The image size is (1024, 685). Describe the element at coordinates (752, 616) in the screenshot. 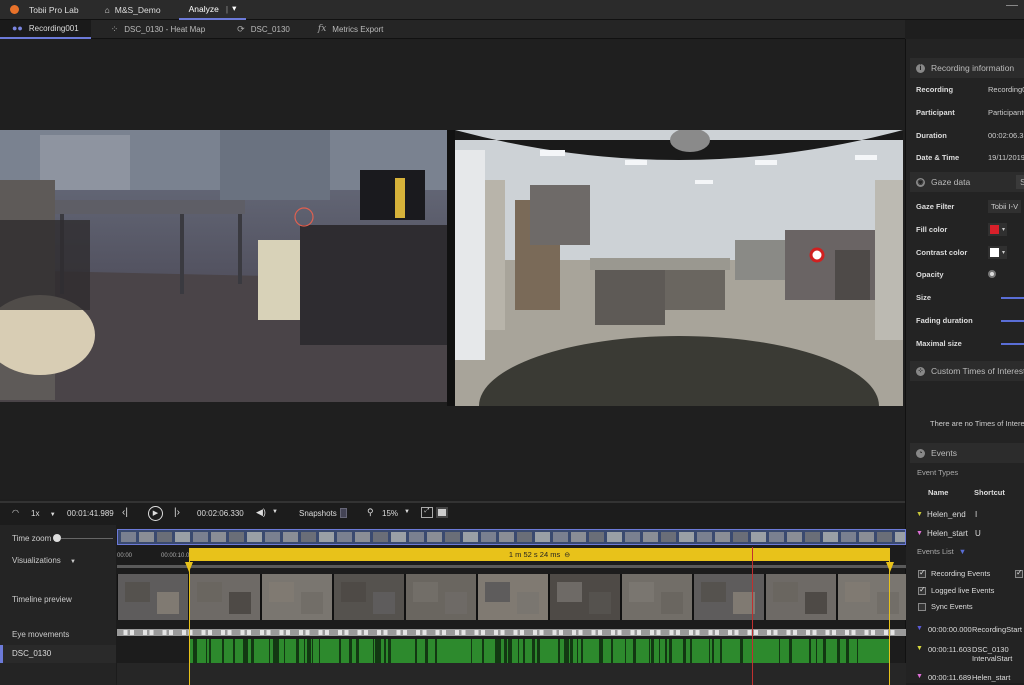

I see `playhead` at that location.